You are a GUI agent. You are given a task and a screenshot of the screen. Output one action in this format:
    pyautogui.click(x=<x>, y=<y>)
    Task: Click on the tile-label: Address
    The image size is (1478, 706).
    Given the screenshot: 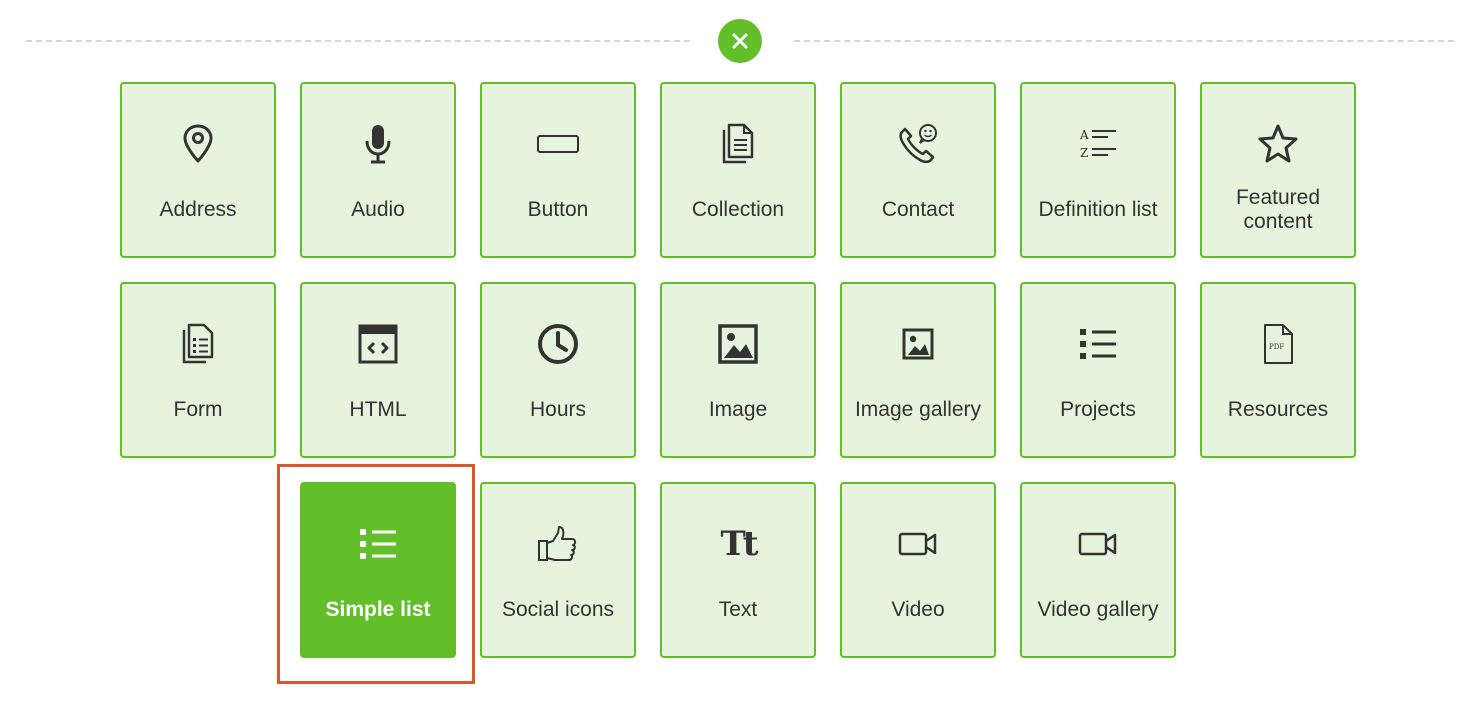 What is the action you would take?
    pyautogui.click(x=198, y=209)
    